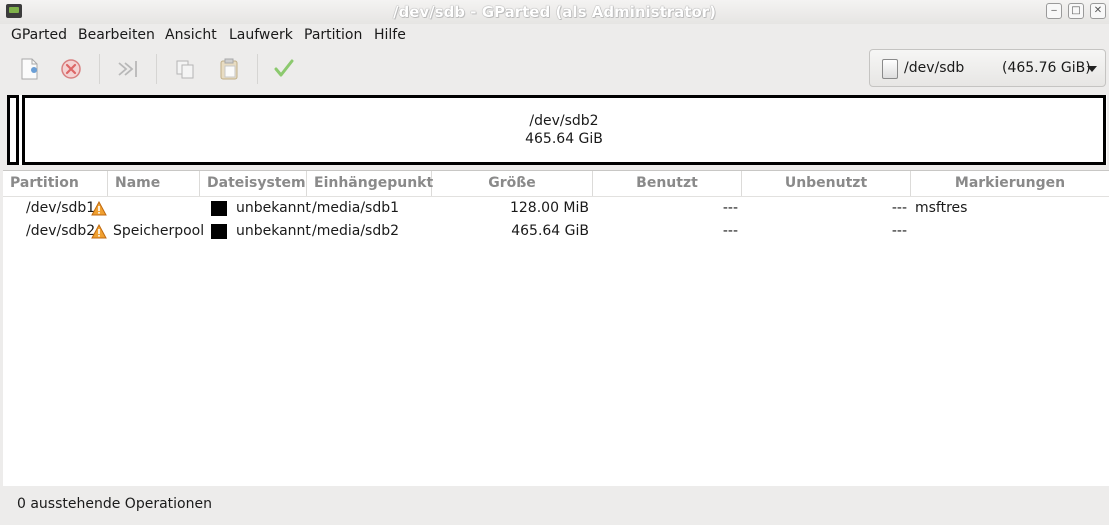 The image size is (1109, 525). Describe the element at coordinates (554, 69) in the screenshot. I see `toolbar: /dev/sdb (465.76 GiB)` at that location.